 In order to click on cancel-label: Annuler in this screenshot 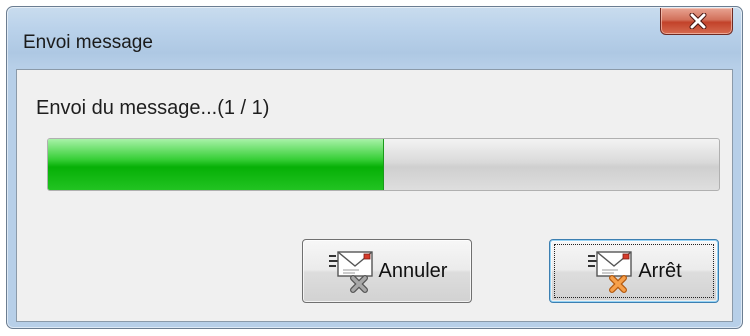, I will do `click(413, 270)`.